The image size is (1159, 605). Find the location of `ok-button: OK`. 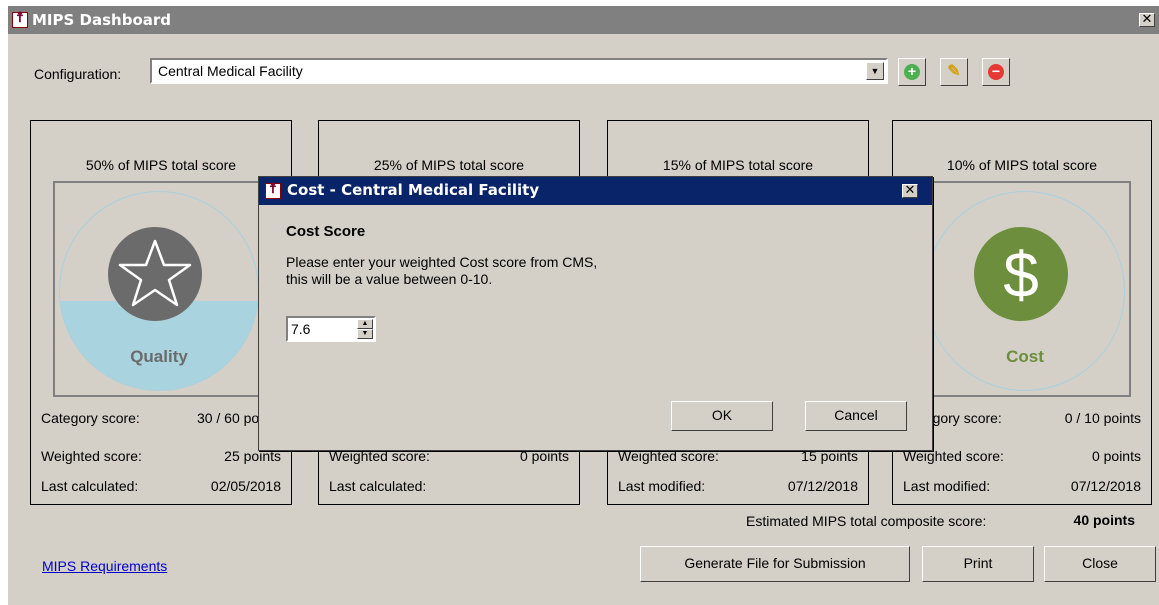

ok-button: OK is located at coordinates (722, 416).